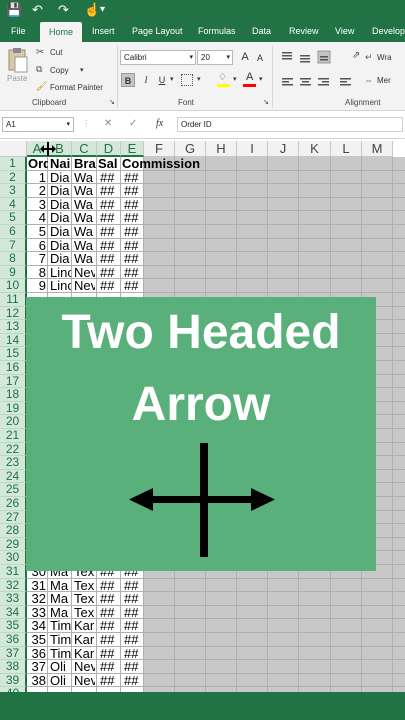 Image resolution: width=405 pixels, height=720 pixels. What do you see at coordinates (252, 149) in the screenshot?
I see `column-header-i: I` at bounding box center [252, 149].